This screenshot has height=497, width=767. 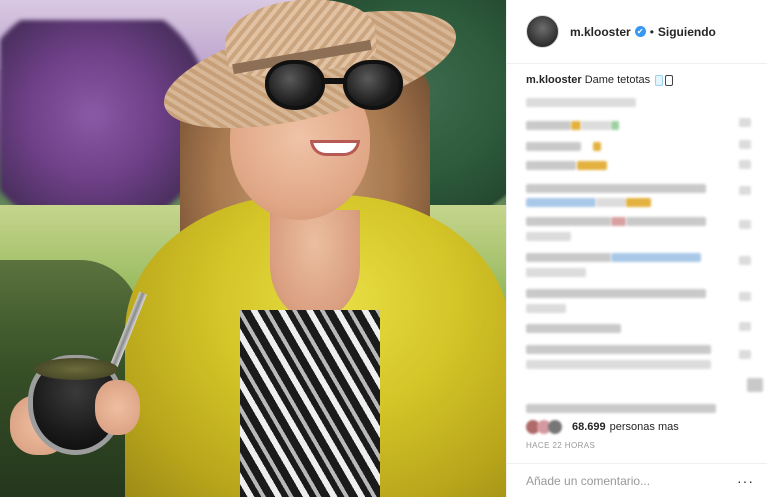 What do you see at coordinates (295, 85) in the screenshot?
I see `sunglasses-left-lens` at bounding box center [295, 85].